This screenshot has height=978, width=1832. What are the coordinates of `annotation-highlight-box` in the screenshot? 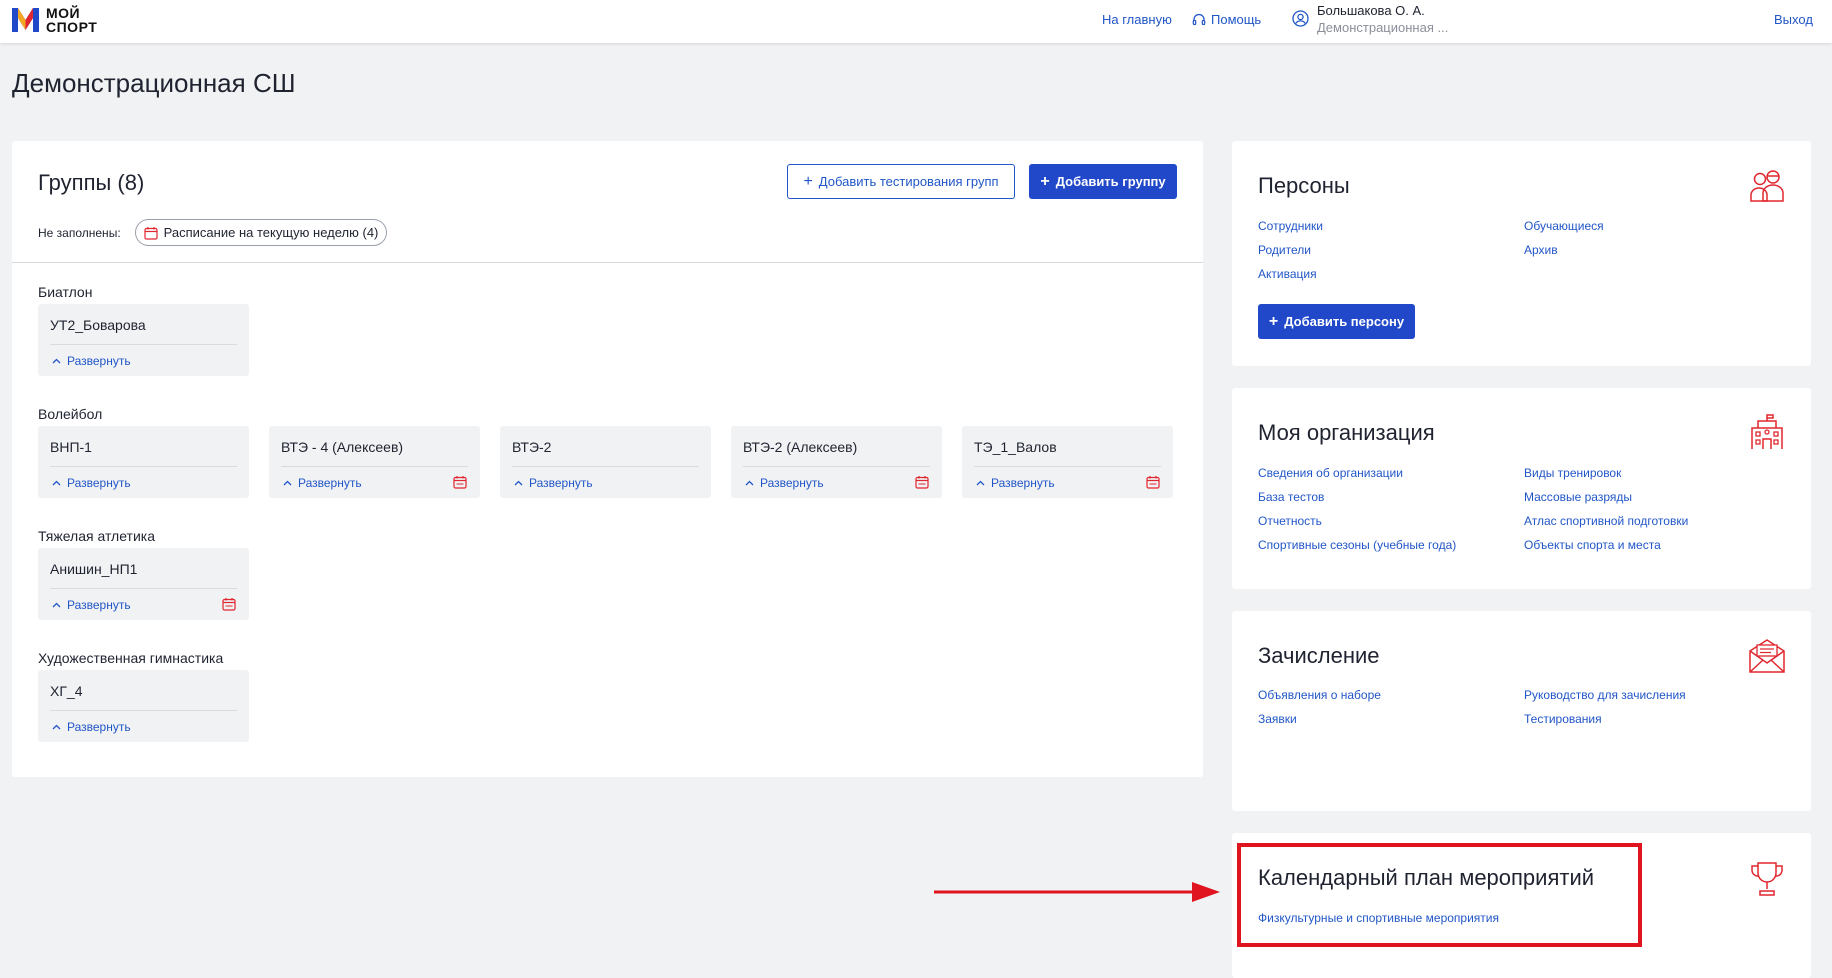 It's located at (1439, 895).